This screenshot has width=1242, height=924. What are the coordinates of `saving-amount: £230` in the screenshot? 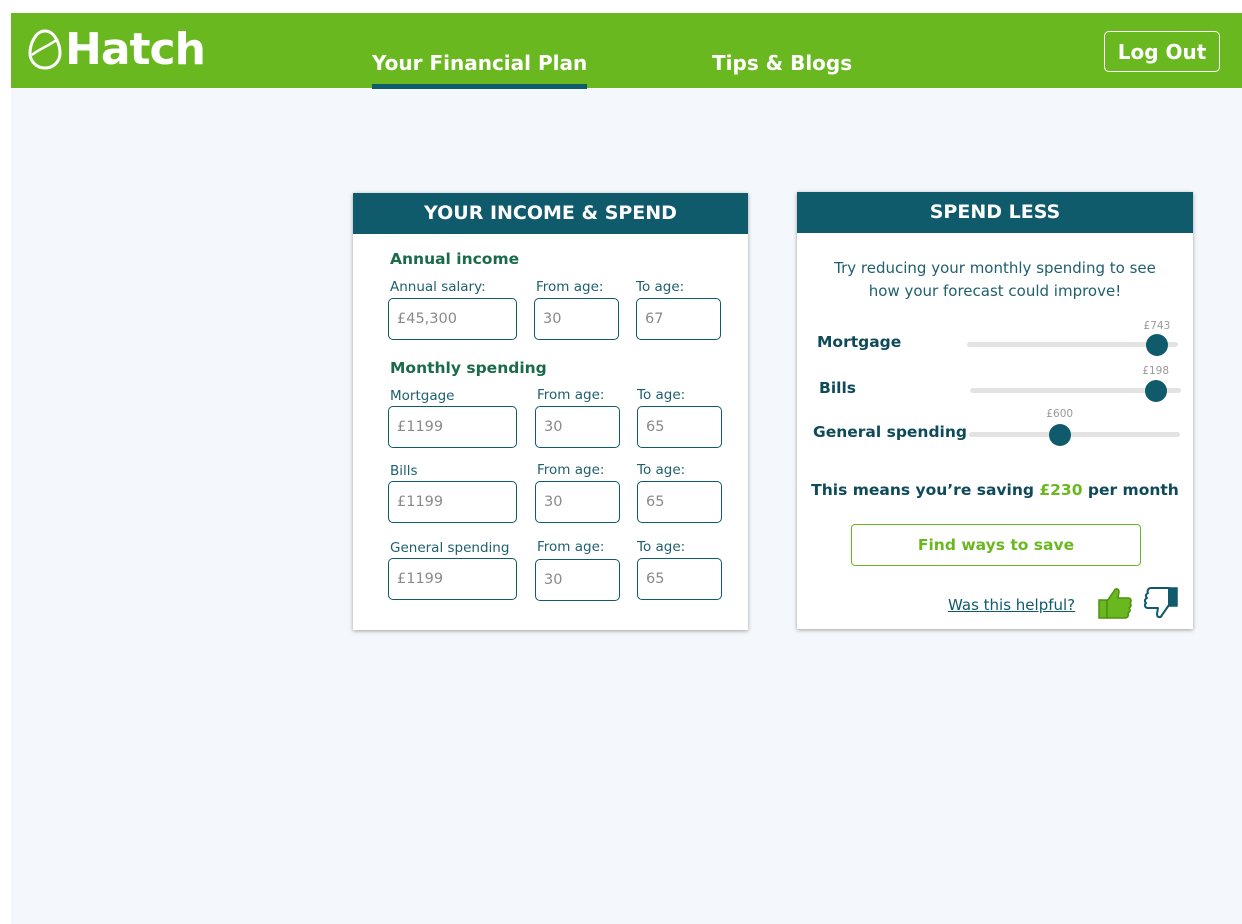 It's located at (1061, 490).